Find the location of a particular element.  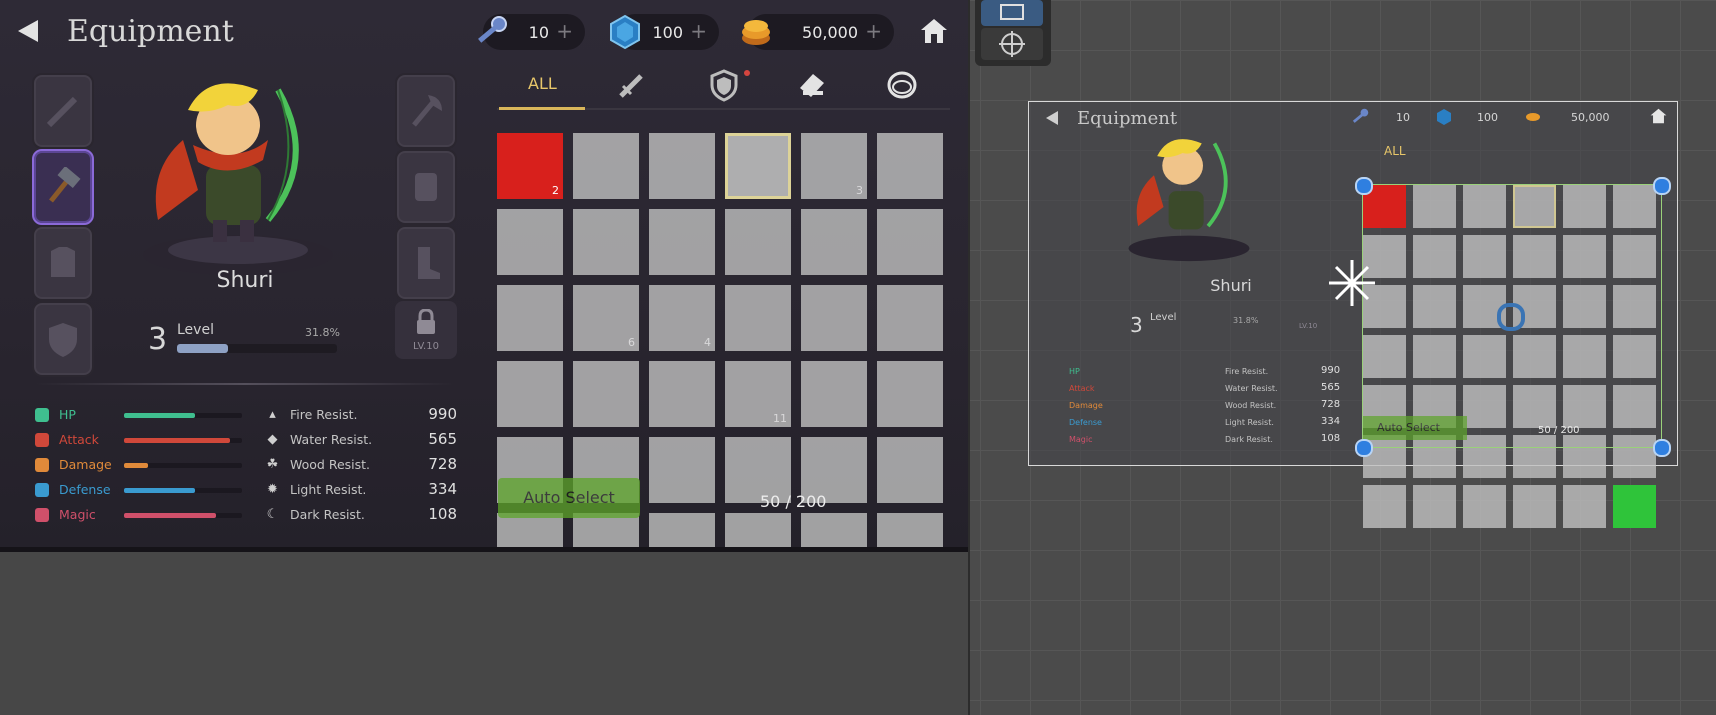

pivot-icon is located at coordinates (1352, 283).